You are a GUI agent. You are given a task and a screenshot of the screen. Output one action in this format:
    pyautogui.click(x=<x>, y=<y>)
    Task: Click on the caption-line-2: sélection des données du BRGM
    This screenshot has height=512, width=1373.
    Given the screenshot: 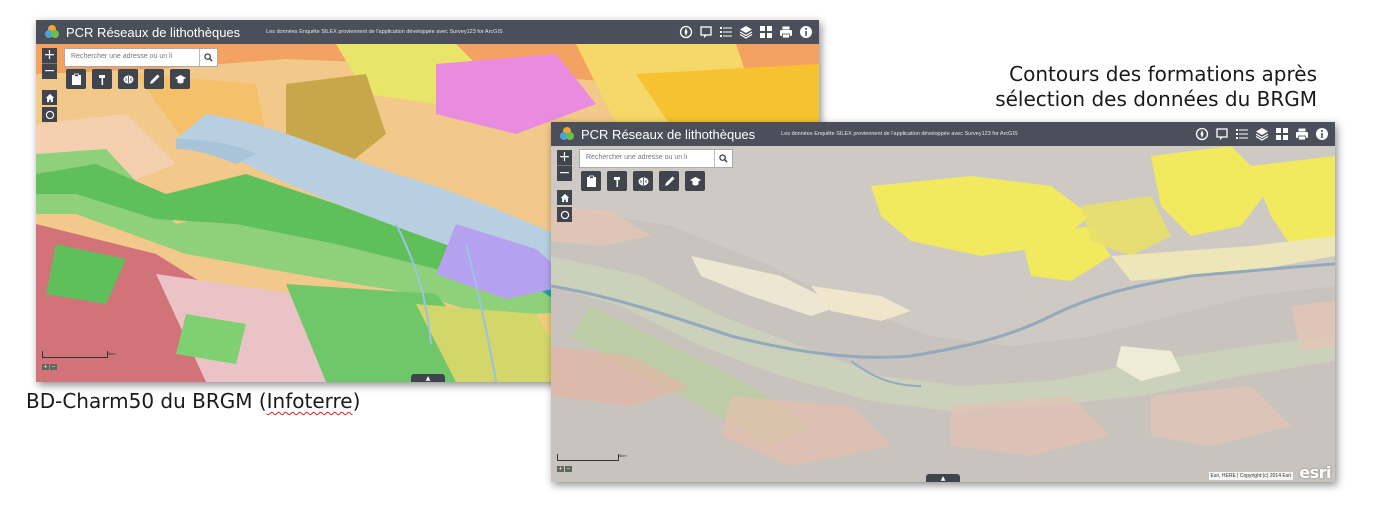 What is the action you would take?
    pyautogui.click(x=1156, y=99)
    